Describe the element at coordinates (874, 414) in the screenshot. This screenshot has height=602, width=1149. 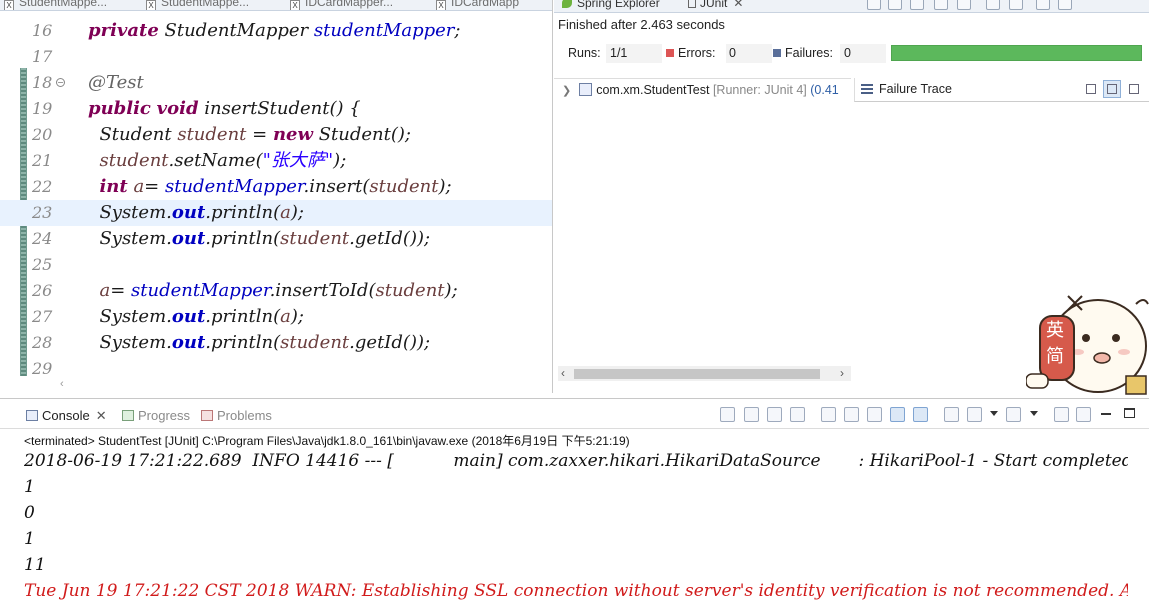
I see `word-wrap-icon` at that location.